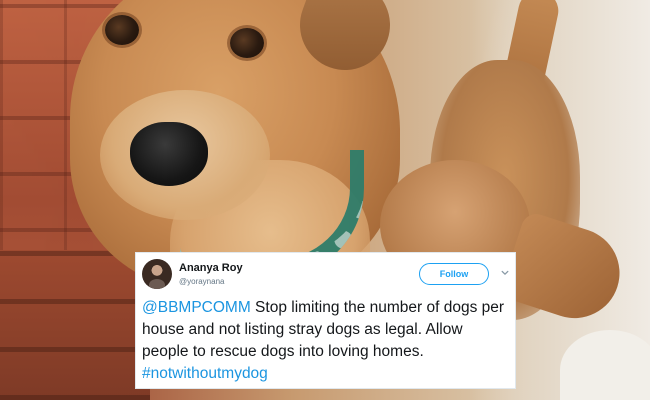  Describe the element at coordinates (122, 30) in the screenshot. I see `dog-eye-left` at that location.